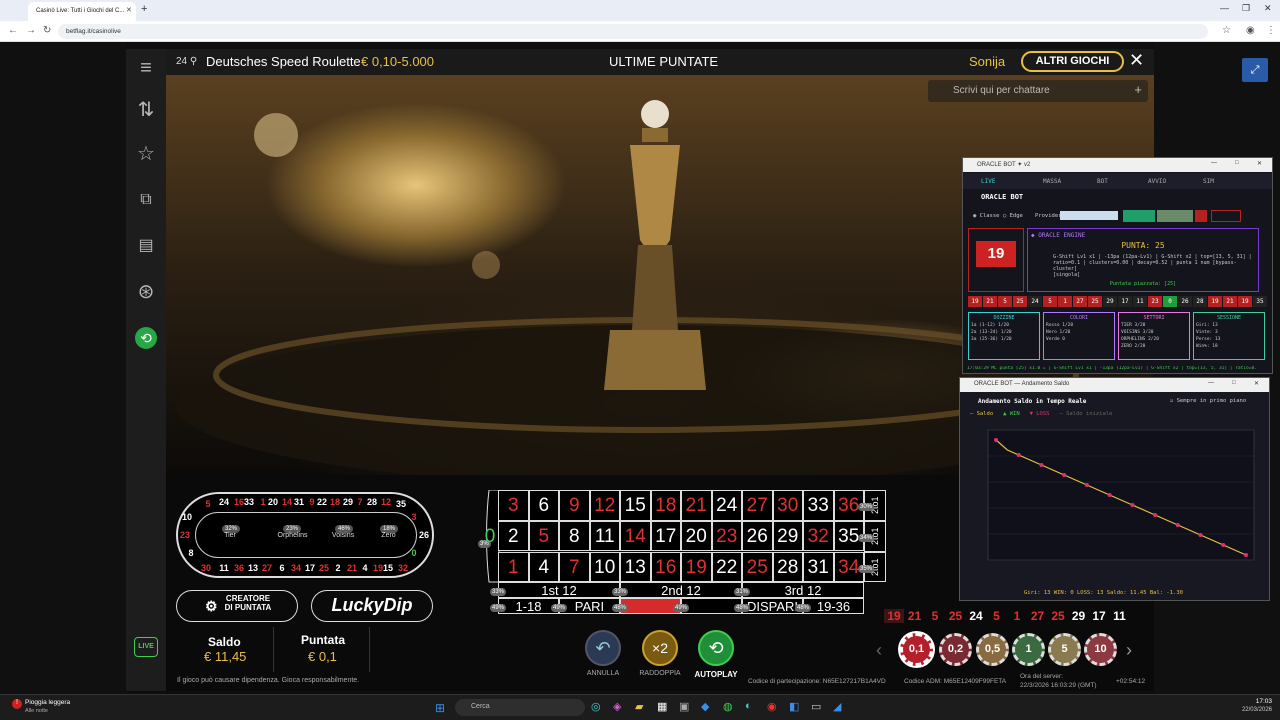 The image size is (1280, 720). Describe the element at coordinates (748, 706) in the screenshot. I see `app-taskbar-icon: ◐` at that location.